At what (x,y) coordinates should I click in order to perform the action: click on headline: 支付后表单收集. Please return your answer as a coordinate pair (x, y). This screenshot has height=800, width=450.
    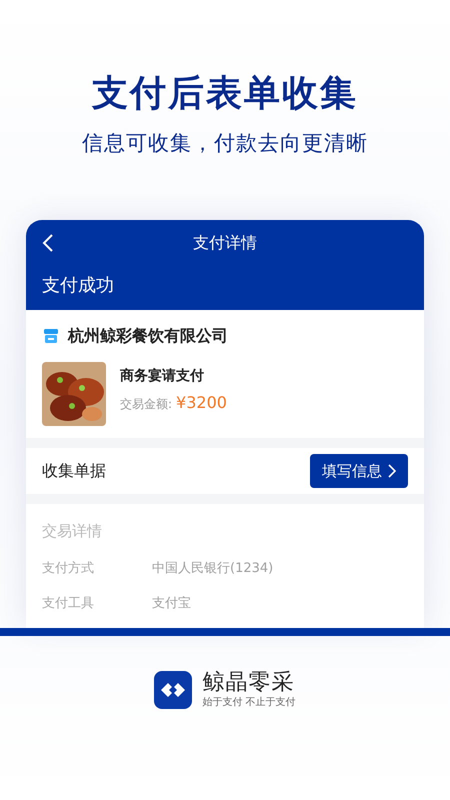
    Looking at the image, I should click on (225, 94).